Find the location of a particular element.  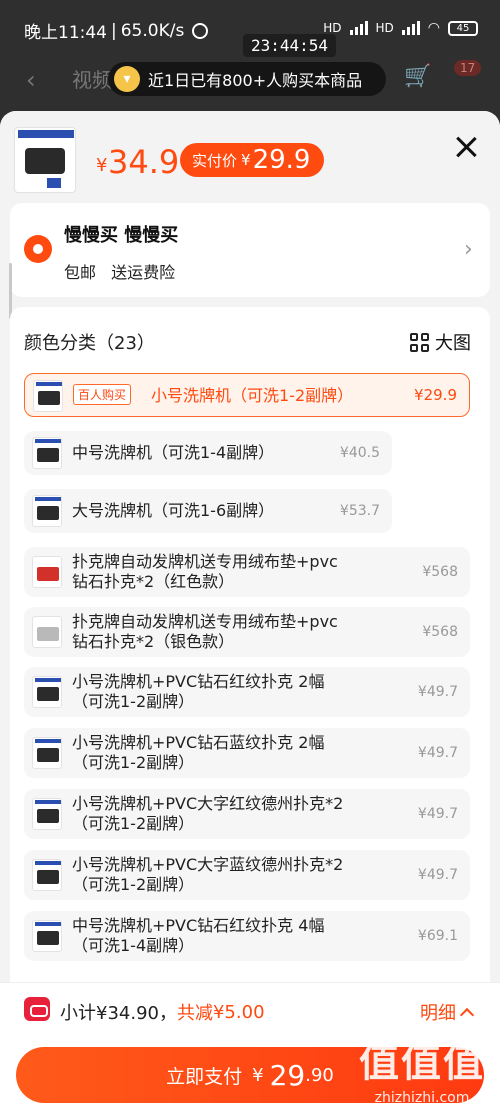

subtotal-text: 小计 ¥34.90， 共减 ¥5.00 is located at coordinates (162, 1012).